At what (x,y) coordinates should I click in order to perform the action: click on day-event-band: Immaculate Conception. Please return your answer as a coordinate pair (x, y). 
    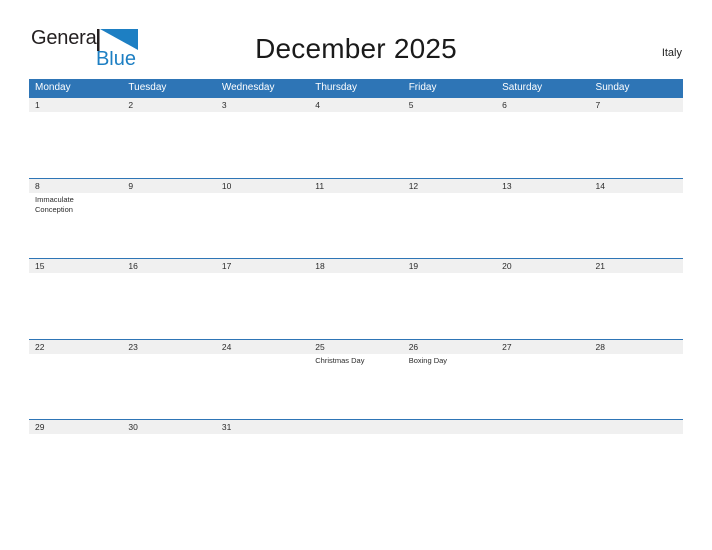
    Looking at the image, I should click on (356, 224).